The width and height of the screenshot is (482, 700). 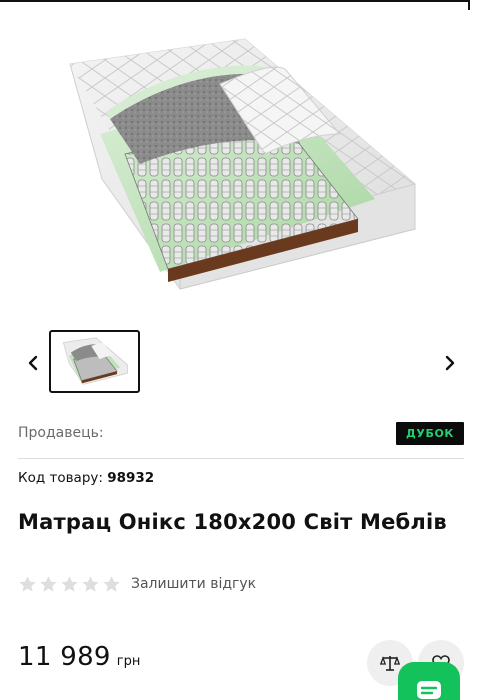 What do you see at coordinates (61, 433) in the screenshot?
I see `seller-label: Продавець:` at bounding box center [61, 433].